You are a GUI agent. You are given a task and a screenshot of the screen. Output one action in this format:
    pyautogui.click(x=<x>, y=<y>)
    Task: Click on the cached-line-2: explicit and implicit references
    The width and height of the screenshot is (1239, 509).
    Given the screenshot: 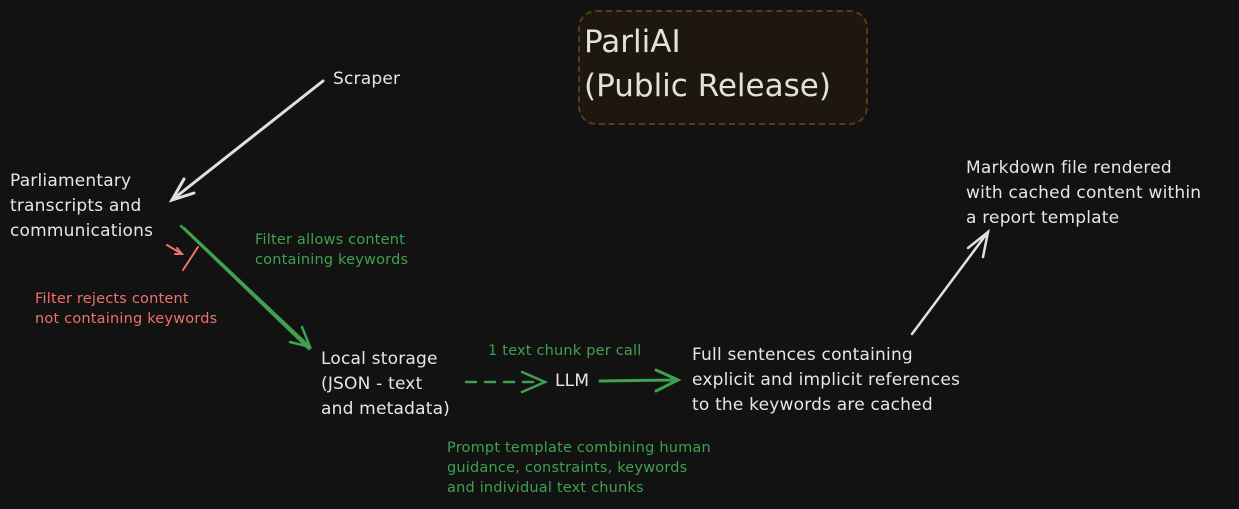 What is the action you would take?
    pyautogui.click(x=826, y=380)
    